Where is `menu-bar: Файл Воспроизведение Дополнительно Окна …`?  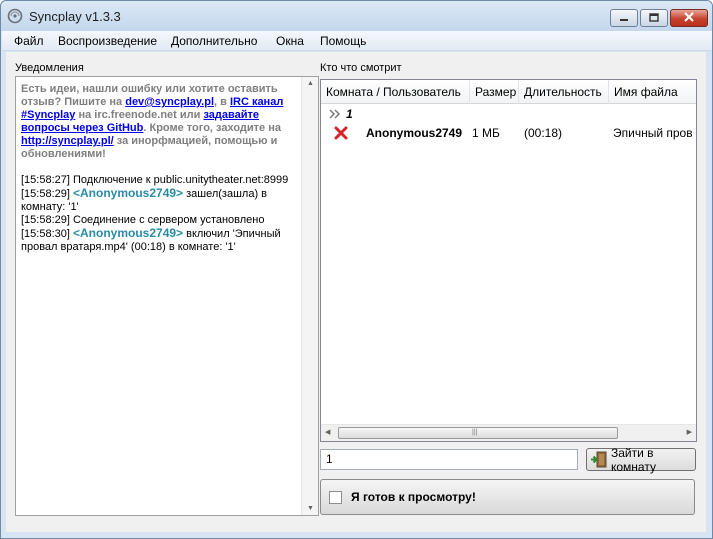 menu-bar: Файл Воспроизведение Дополнительно Окна … is located at coordinates (357, 41).